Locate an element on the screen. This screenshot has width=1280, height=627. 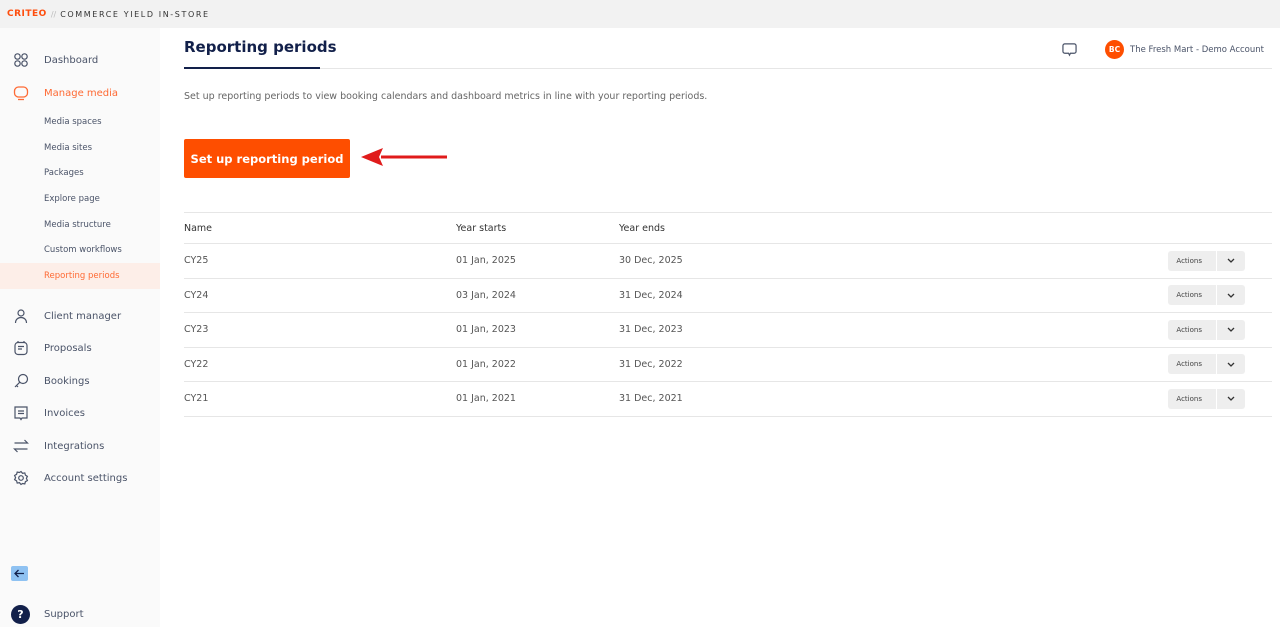
sidebar-subitem: Explore page is located at coordinates (80, 199).